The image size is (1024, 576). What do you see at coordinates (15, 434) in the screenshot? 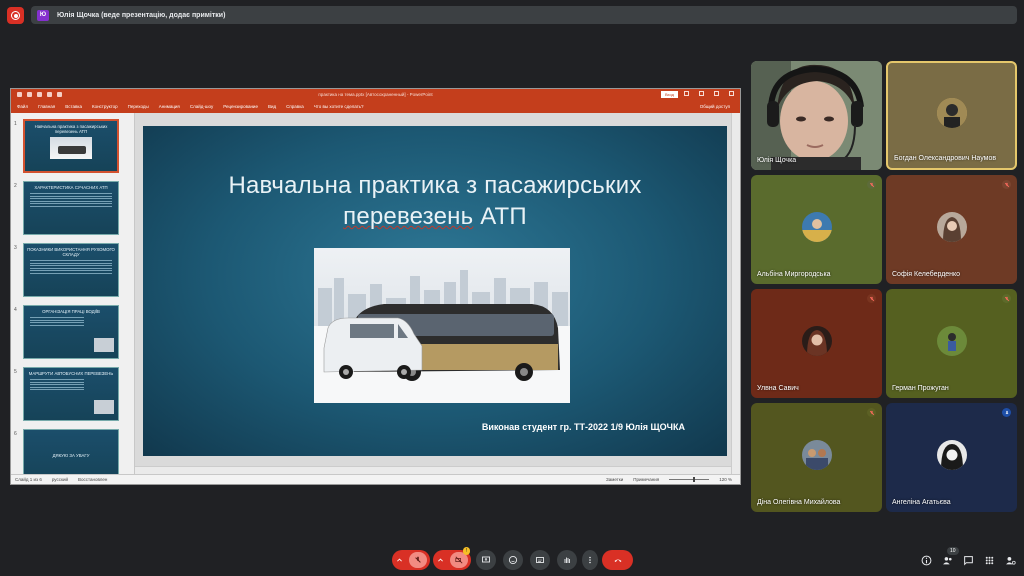
I see `thumbnail-number: 6` at bounding box center [15, 434].